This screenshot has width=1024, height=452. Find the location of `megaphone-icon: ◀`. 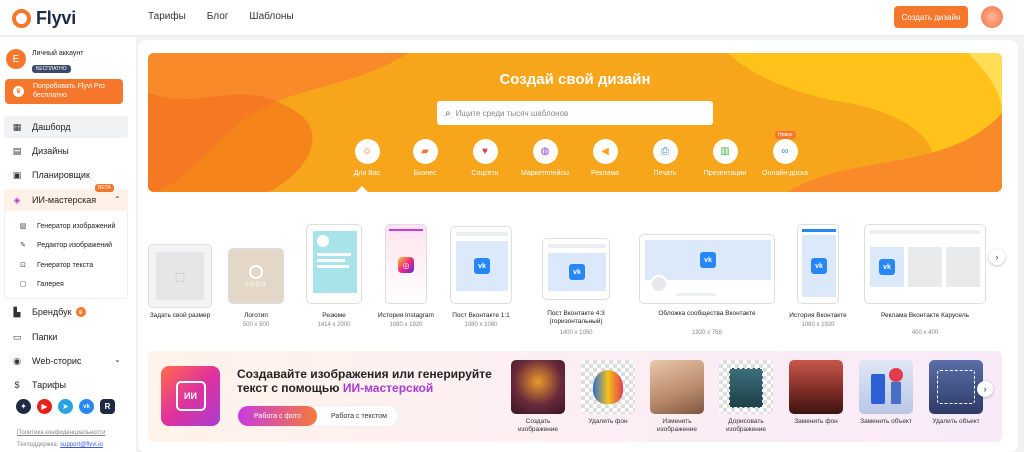

megaphone-icon: ◀ is located at coordinates (605, 151).